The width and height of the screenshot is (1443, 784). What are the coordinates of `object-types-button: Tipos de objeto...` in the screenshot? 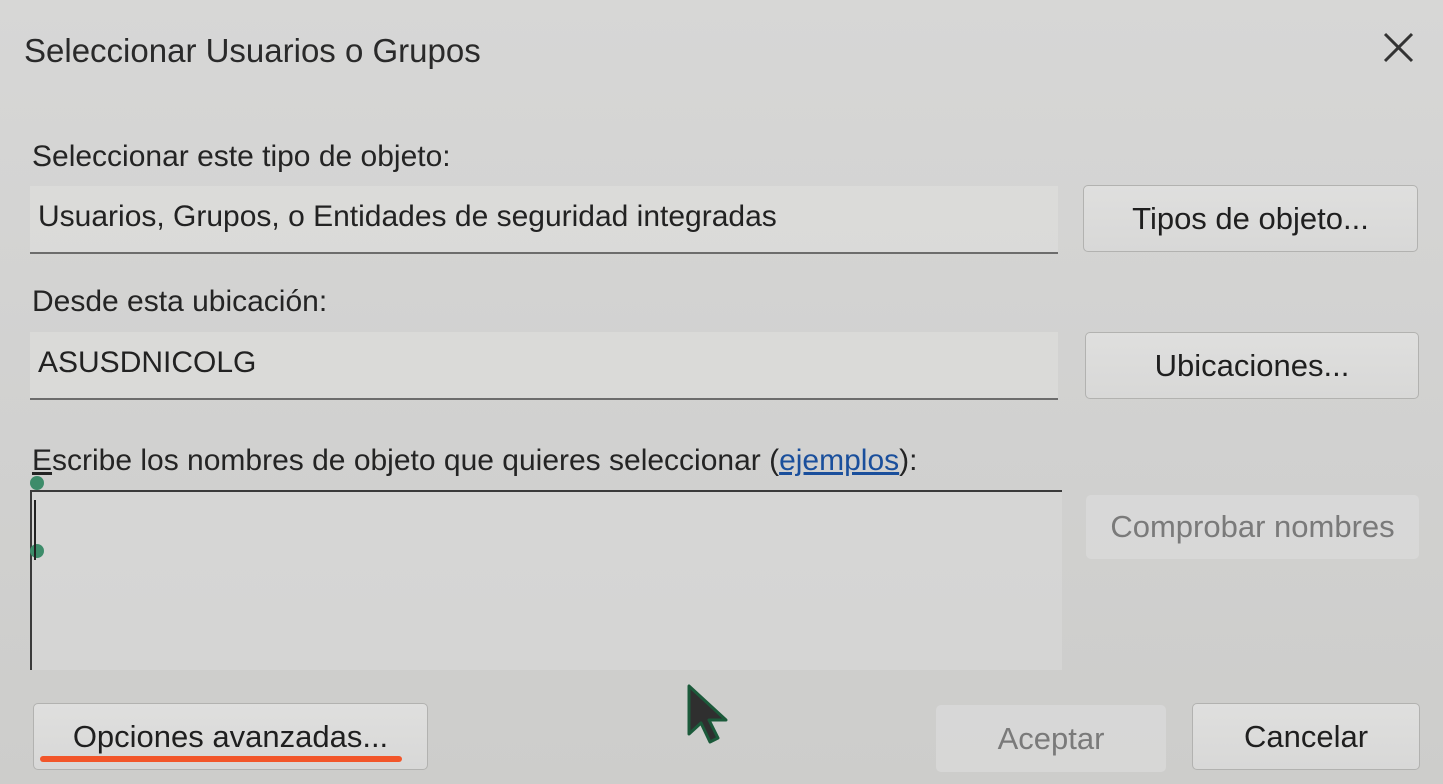 It's located at (1250, 218).